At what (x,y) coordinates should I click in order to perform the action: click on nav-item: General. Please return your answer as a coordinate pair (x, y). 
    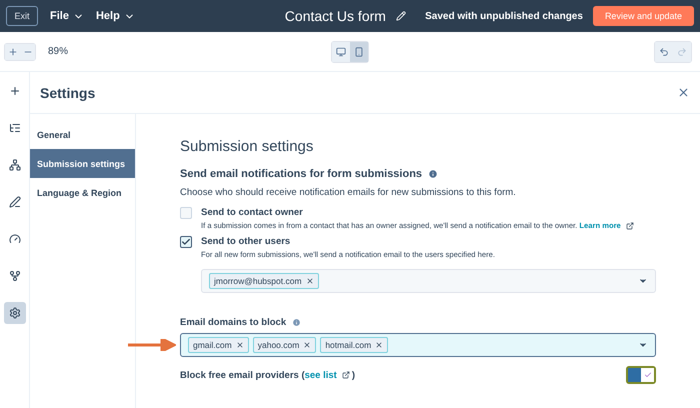
    Looking at the image, I should click on (82, 134).